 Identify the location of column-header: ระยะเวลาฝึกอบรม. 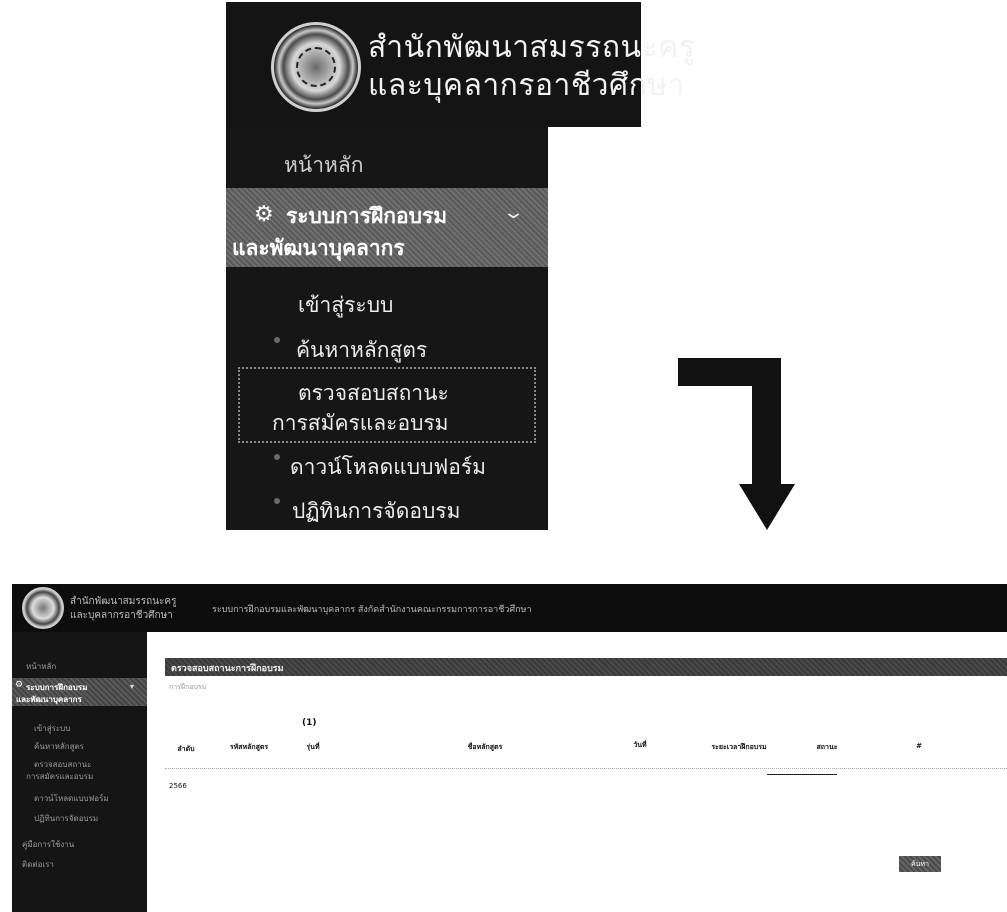
(739, 747).